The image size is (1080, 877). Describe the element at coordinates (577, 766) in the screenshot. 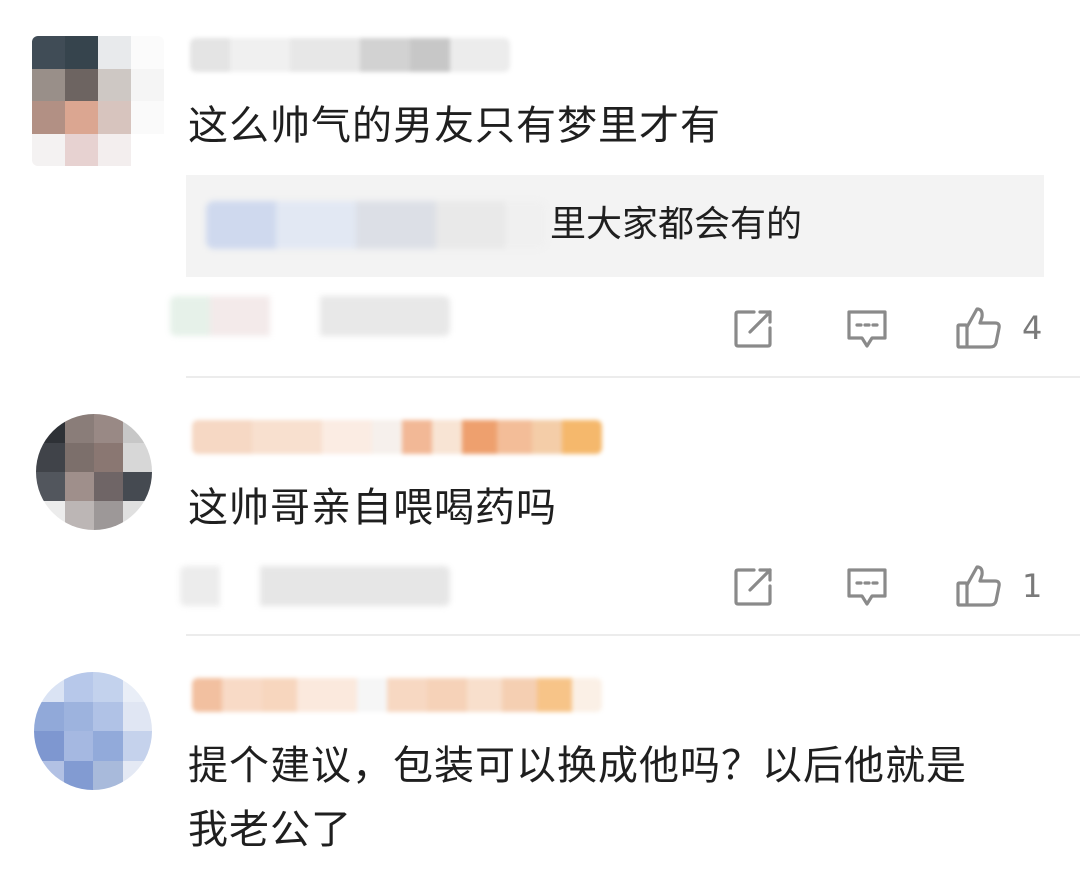

I see `comment-text-line1: 提个建议，包装可以换成他吗？以后他就是` at that location.